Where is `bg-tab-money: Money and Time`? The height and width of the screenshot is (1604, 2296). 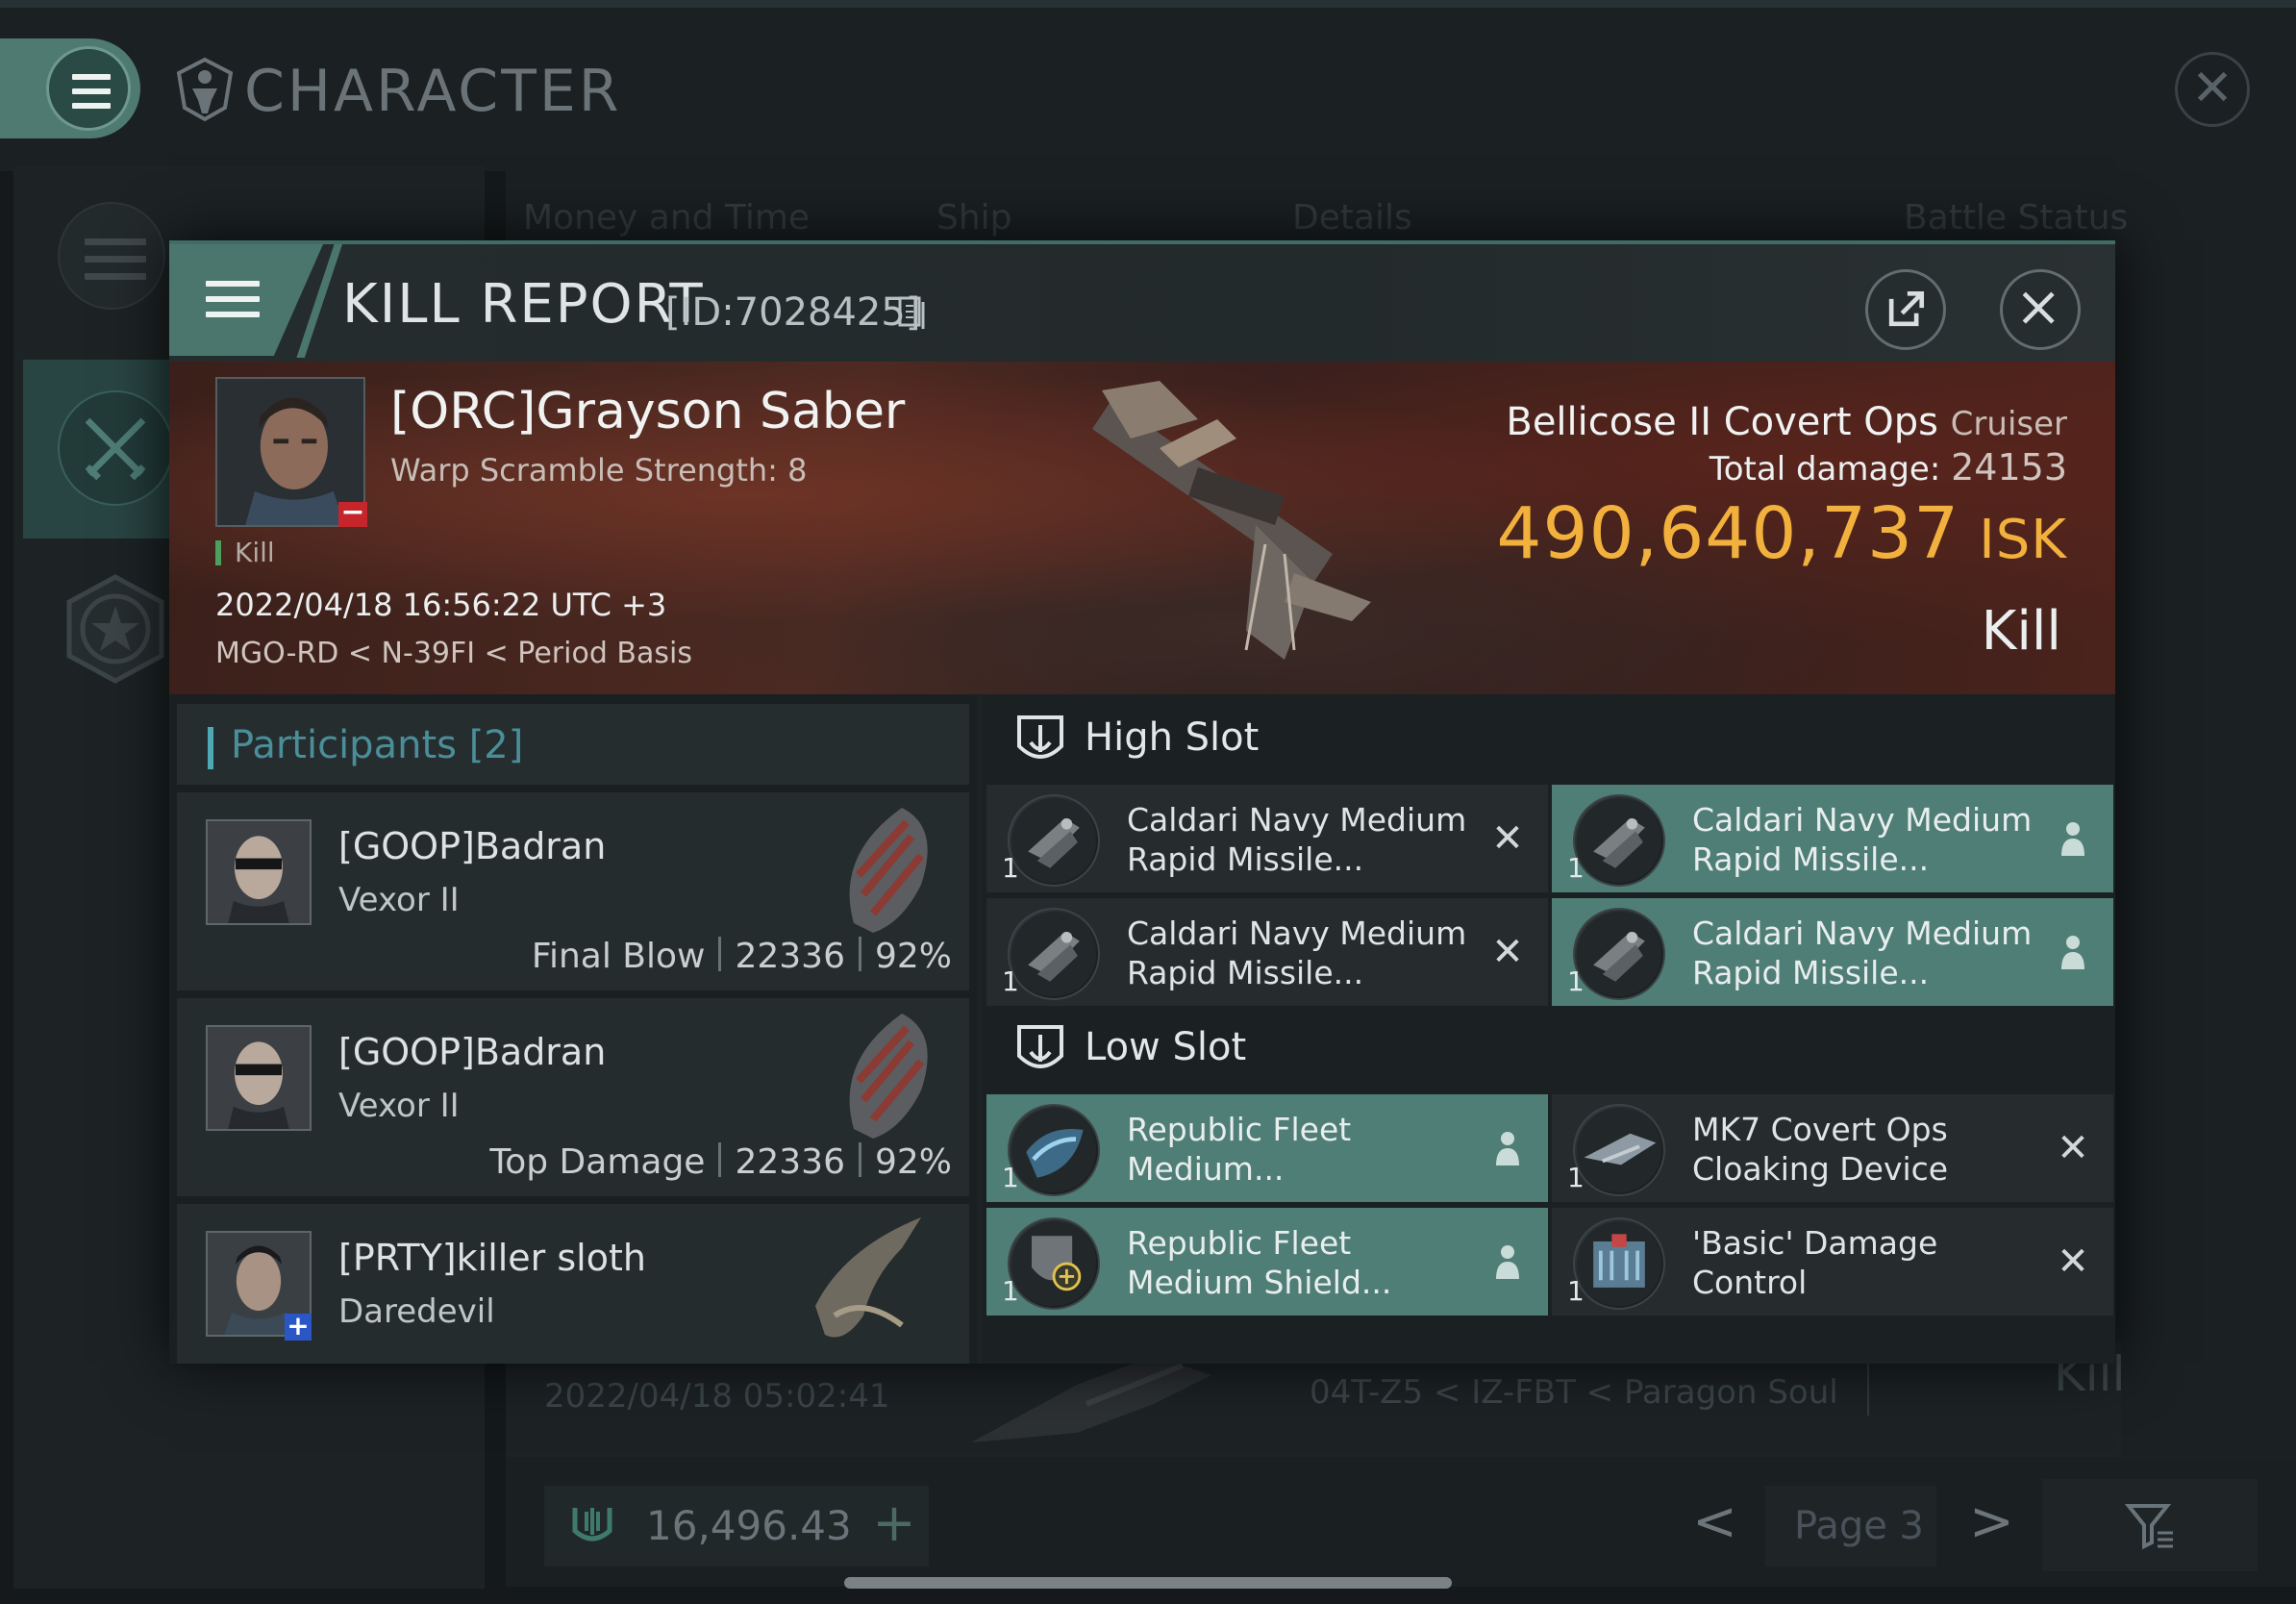 bg-tab-money: Money and Time is located at coordinates (666, 218).